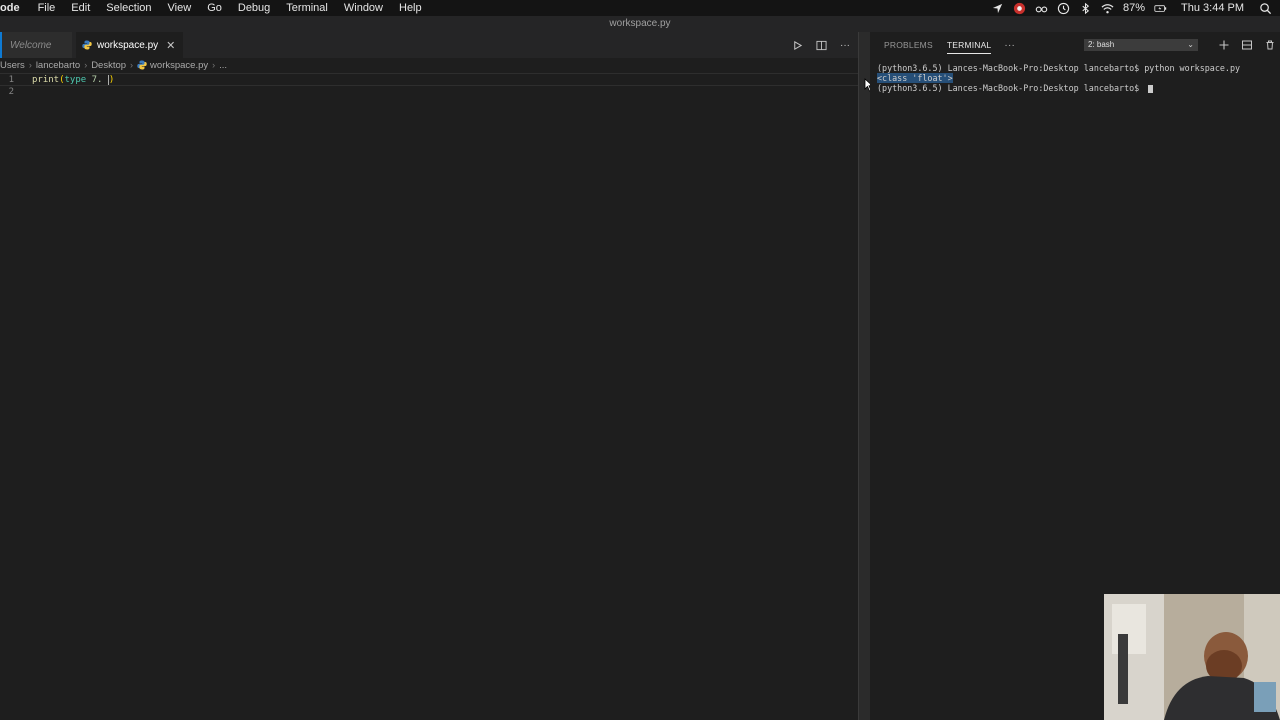 This screenshot has height=720, width=1280. Describe the element at coordinates (108, 65) in the screenshot. I see `breadcrumb-item: Desktop` at that location.